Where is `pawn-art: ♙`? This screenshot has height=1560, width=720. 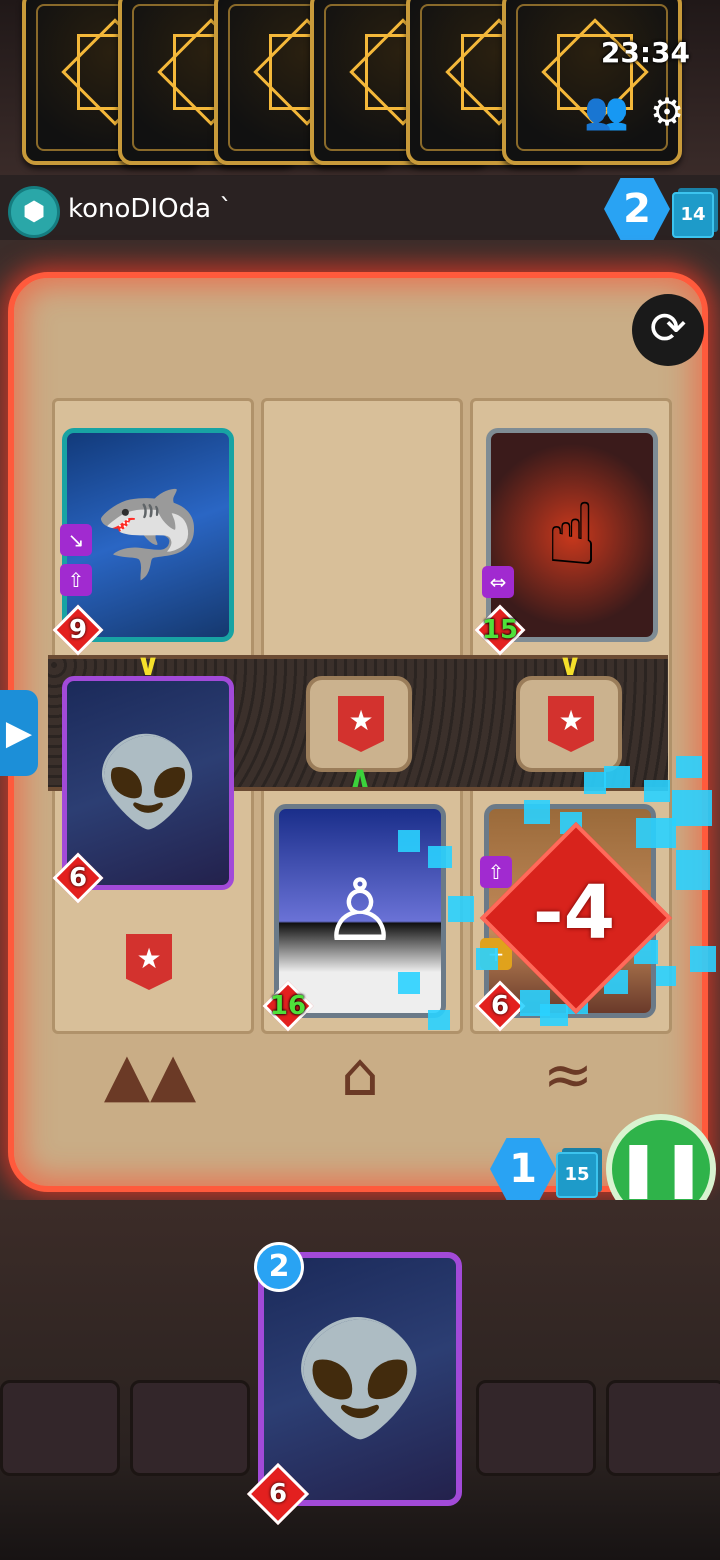
pawn-art: ♙ is located at coordinates (360, 911).